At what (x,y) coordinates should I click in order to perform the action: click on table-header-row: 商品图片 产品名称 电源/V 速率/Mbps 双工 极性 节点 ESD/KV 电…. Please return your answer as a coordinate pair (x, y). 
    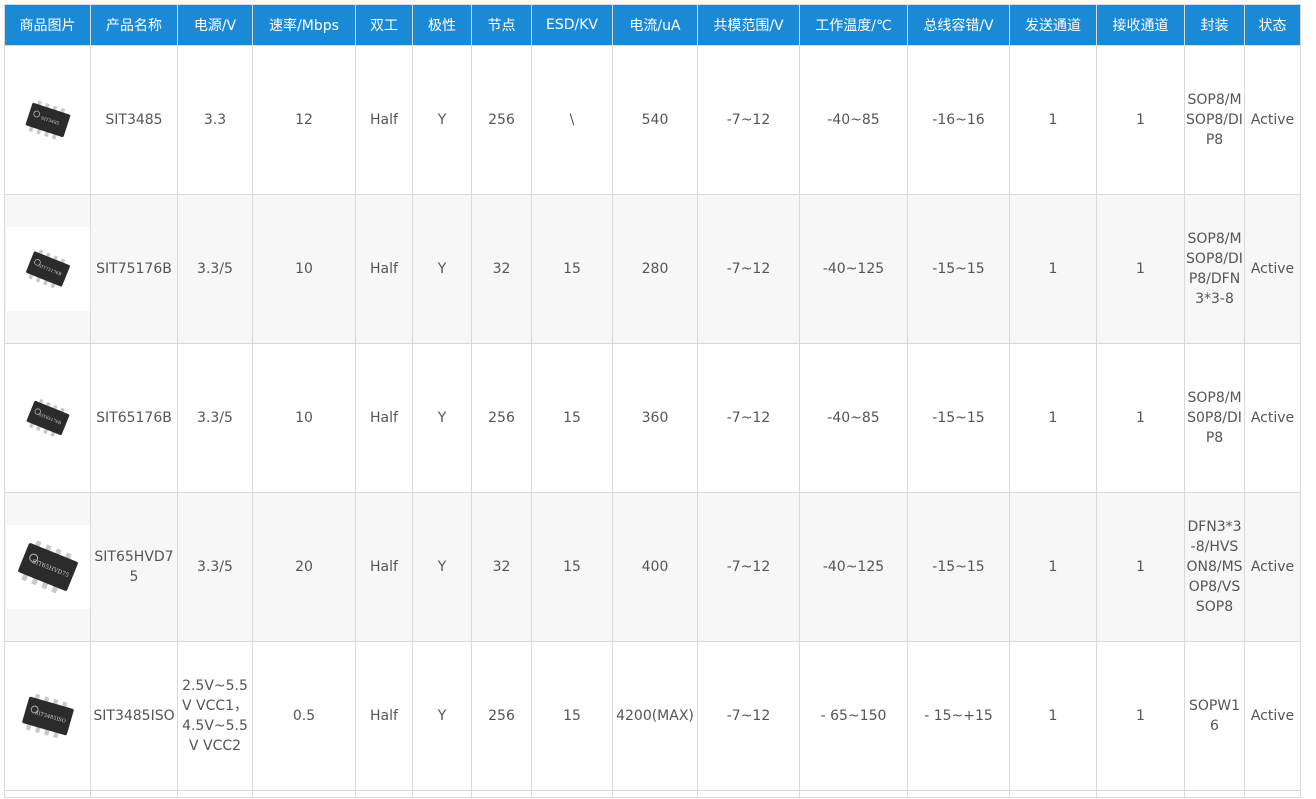
    Looking at the image, I should click on (652, 25).